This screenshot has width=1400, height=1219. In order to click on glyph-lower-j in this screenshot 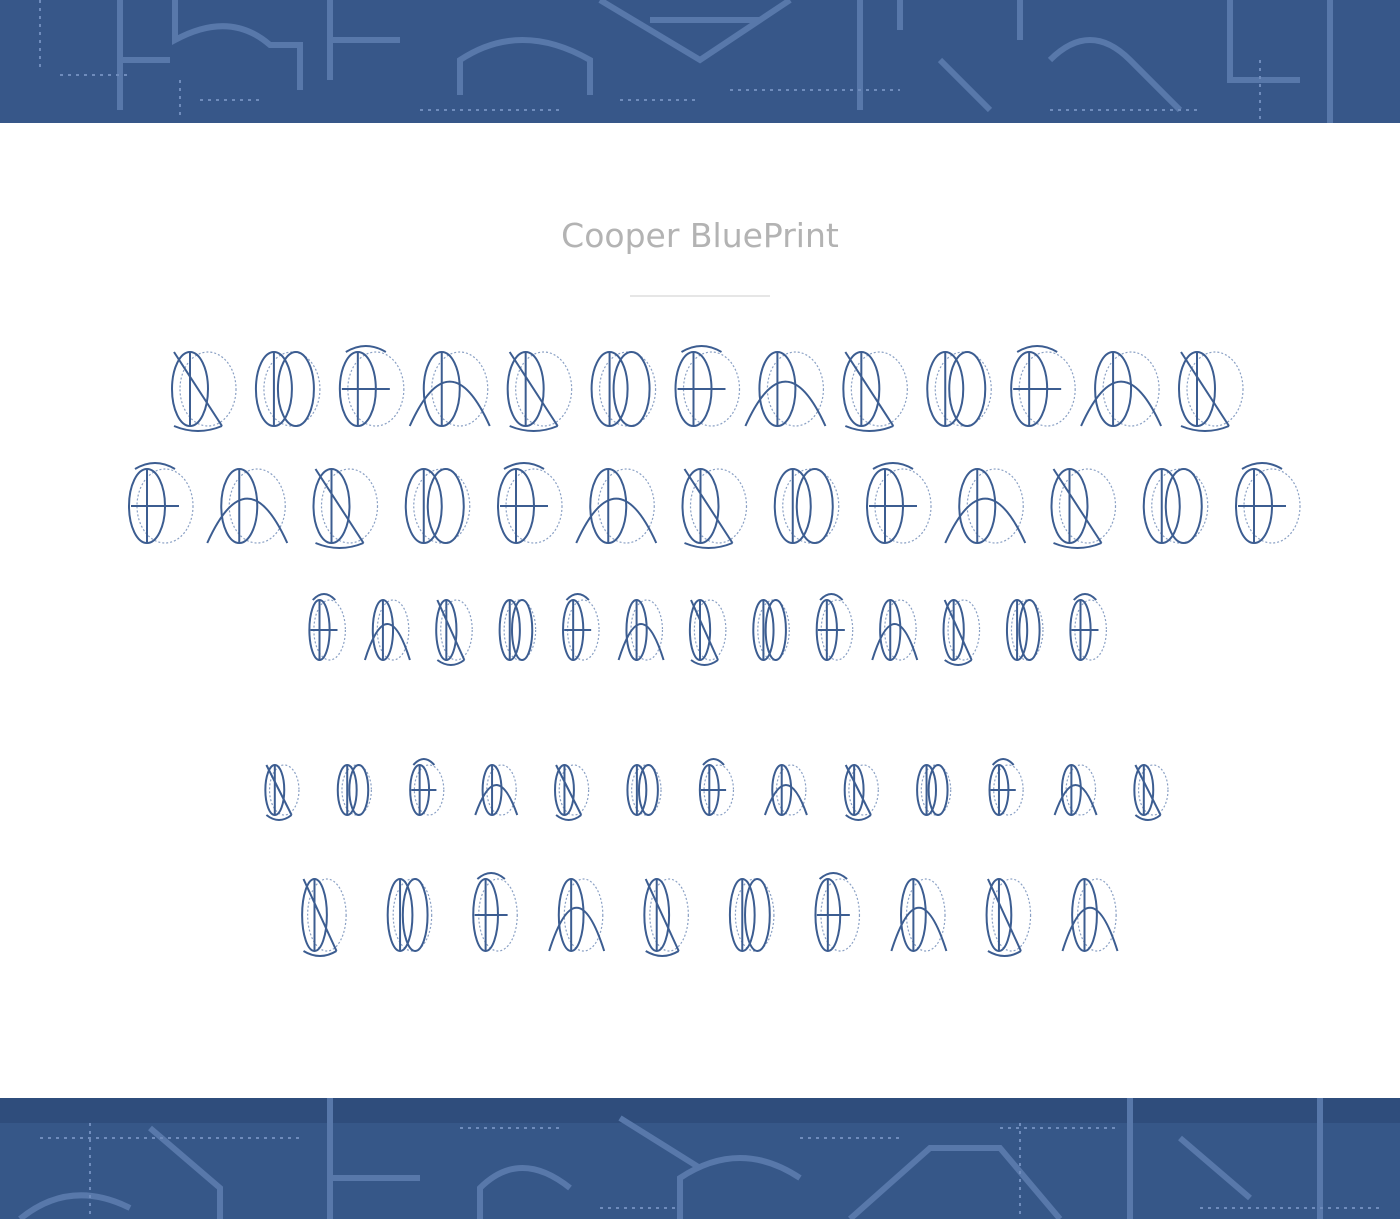, I will do `click(895, 630)`.